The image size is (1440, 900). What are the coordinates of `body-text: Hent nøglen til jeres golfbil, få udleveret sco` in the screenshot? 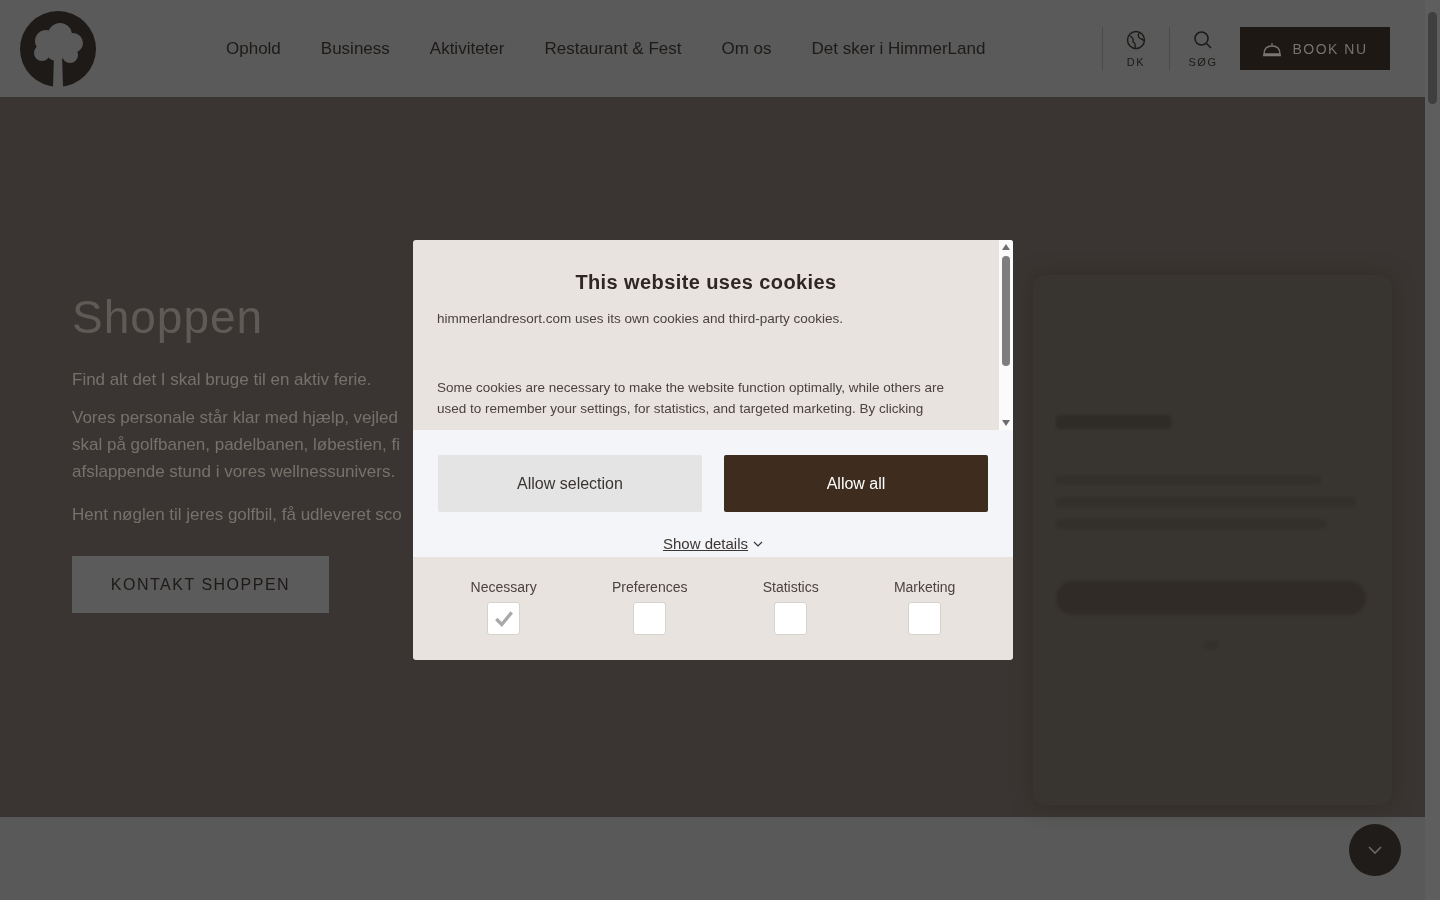 It's located at (237, 515).